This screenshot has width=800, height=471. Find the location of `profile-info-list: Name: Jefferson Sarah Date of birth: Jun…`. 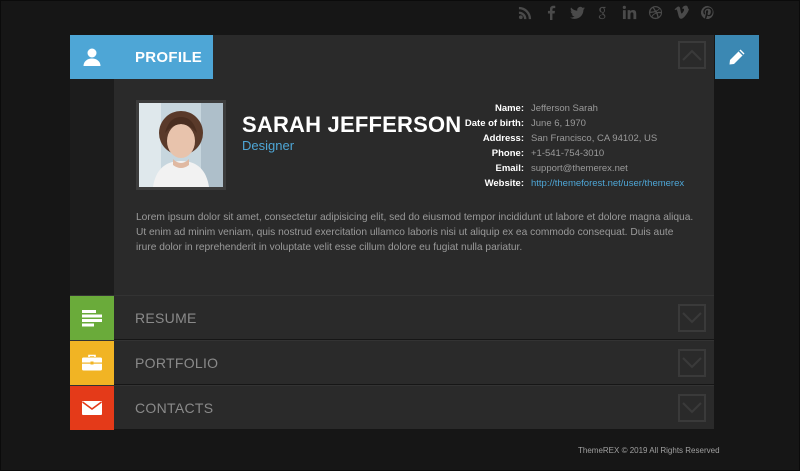

profile-info-list: Name: Jefferson Sarah Date of birth: Jun… is located at coordinates (562, 146).